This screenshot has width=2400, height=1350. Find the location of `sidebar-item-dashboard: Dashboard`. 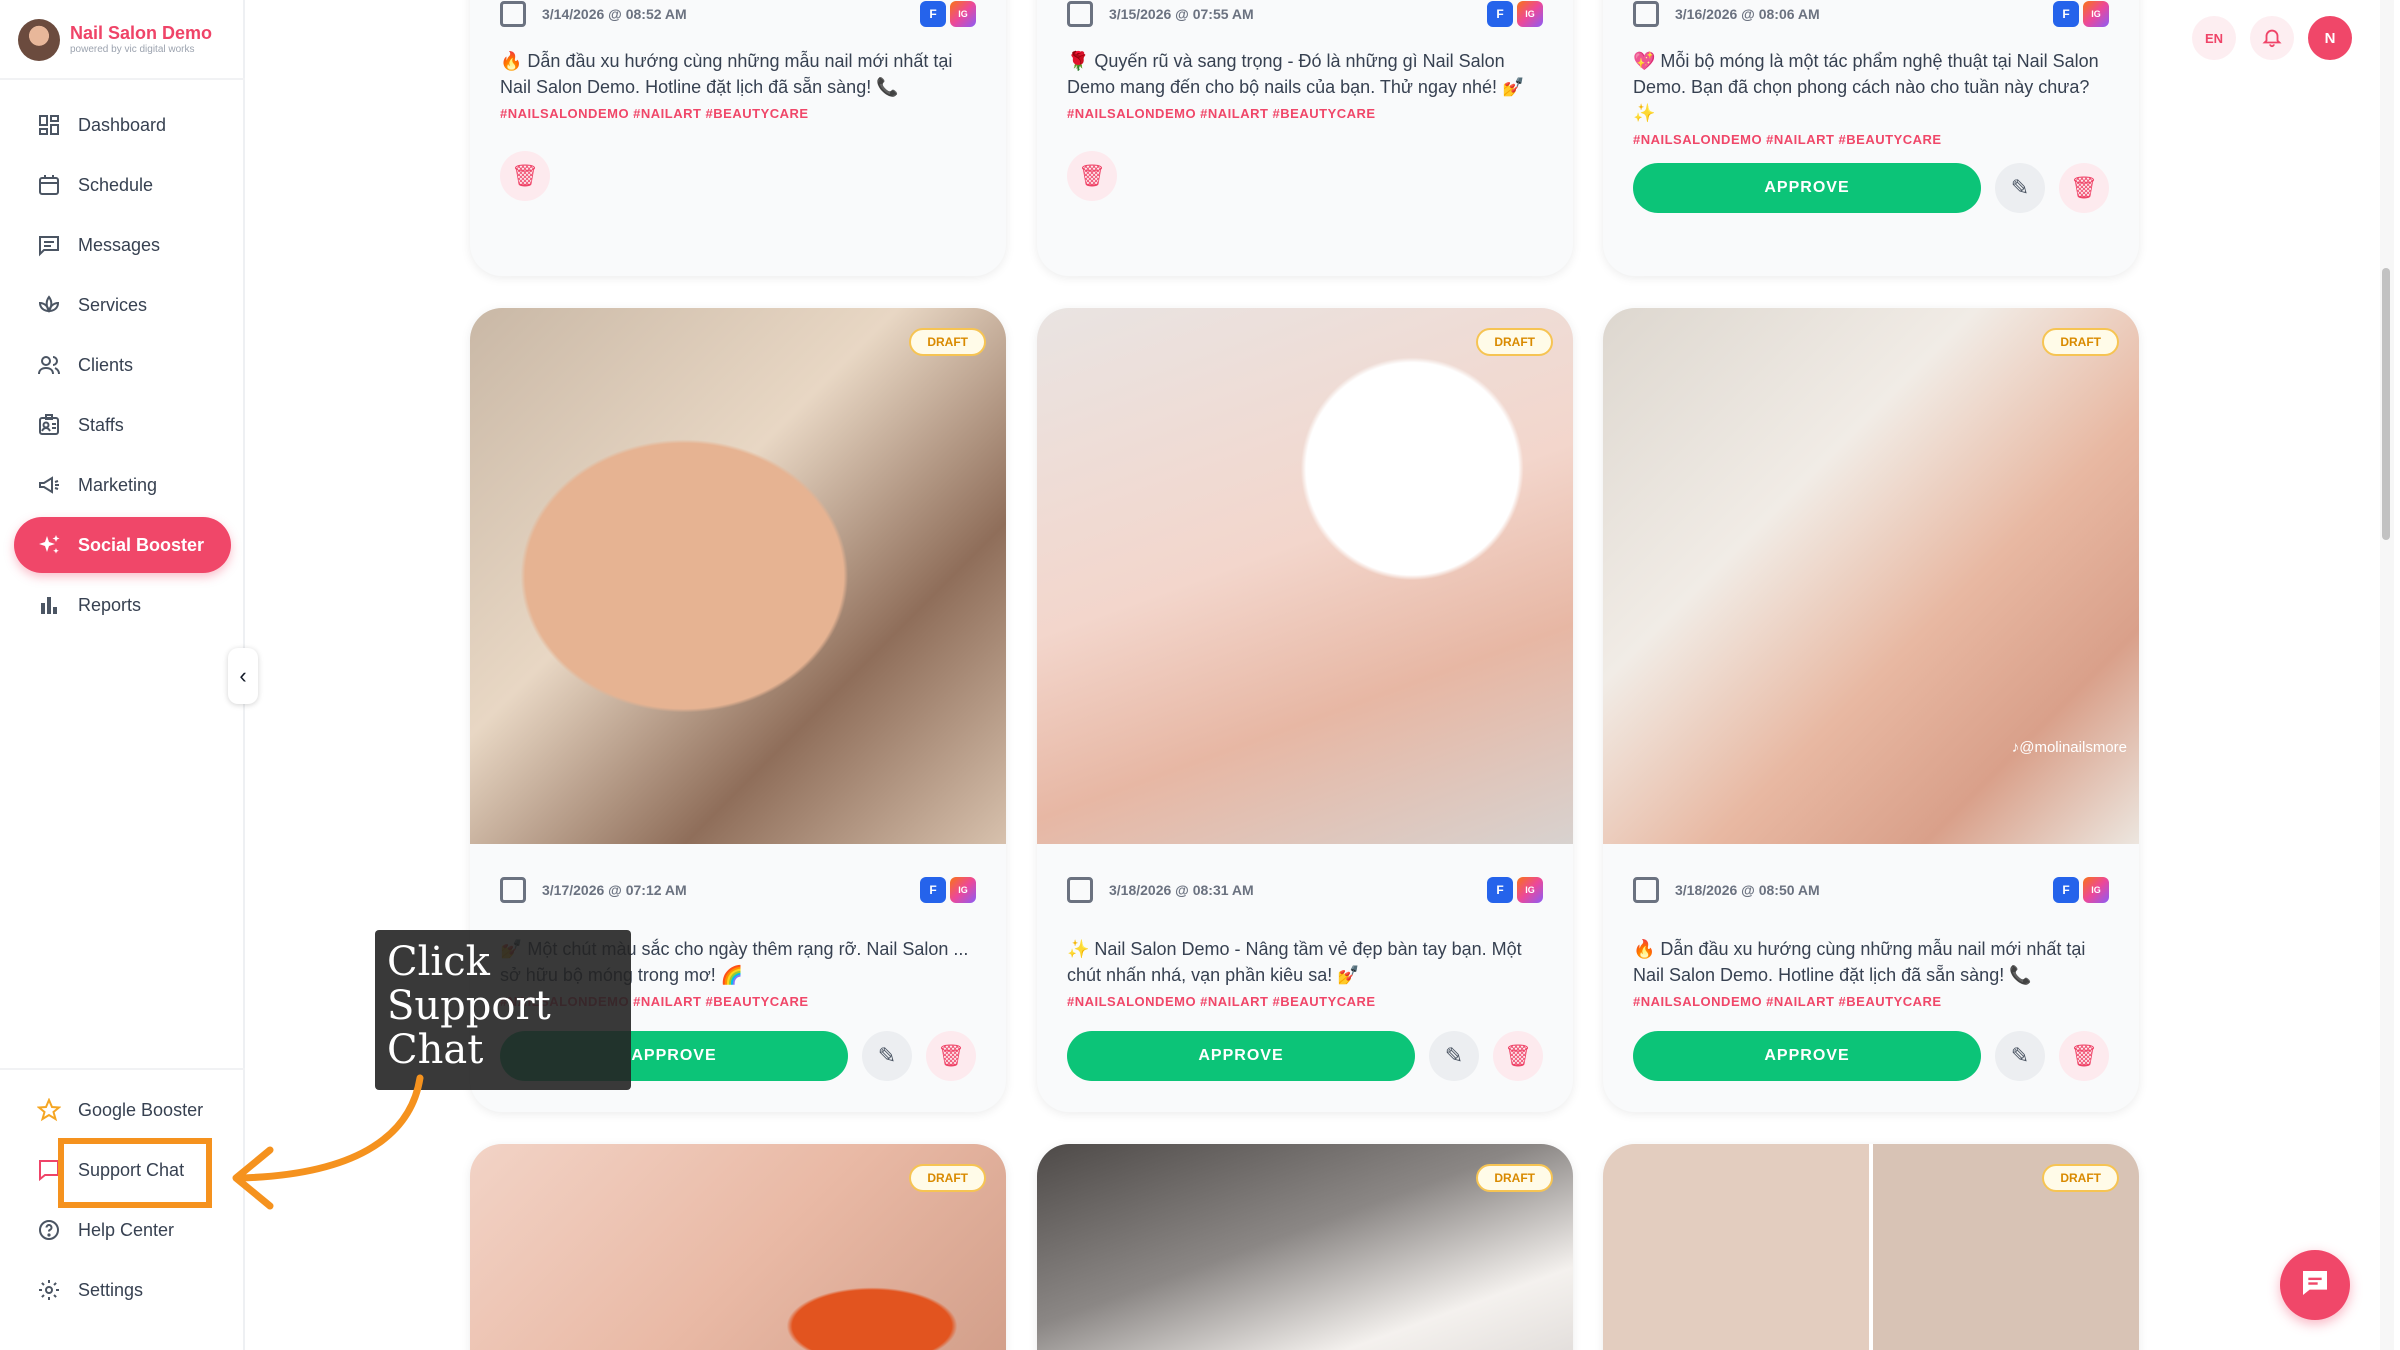

sidebar-item-dashboard: Dashboard is located at coordinates (122, 125).